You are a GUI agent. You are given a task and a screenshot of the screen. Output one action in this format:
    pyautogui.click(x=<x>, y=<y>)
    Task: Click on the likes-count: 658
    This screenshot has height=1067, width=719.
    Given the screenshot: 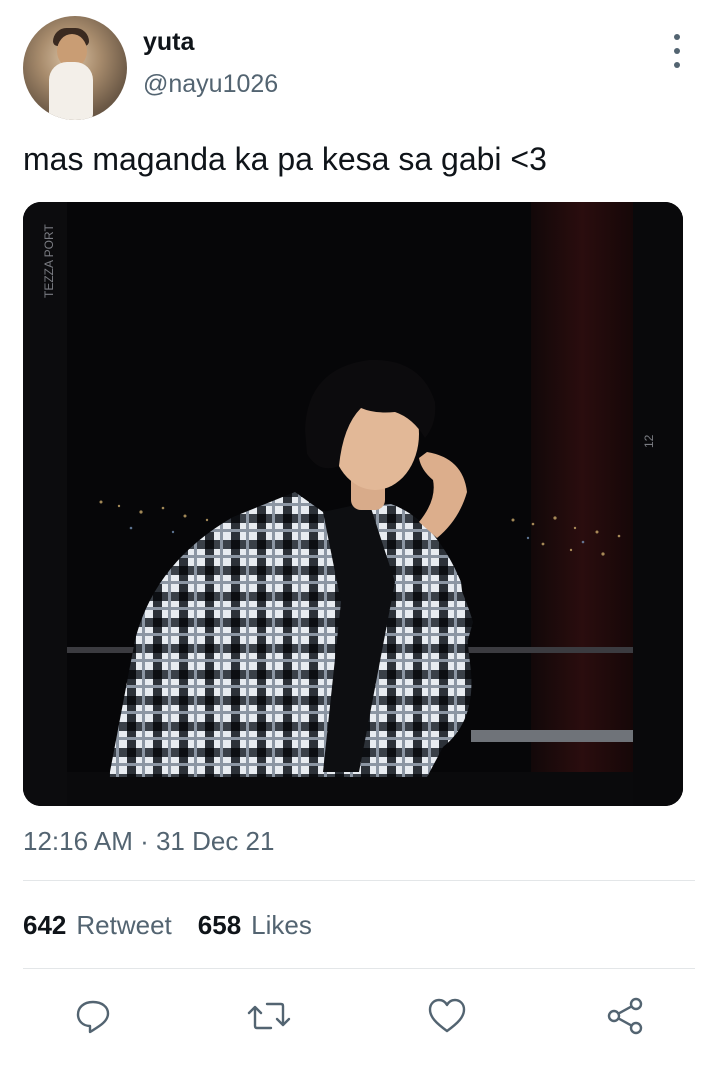 What is the action you would take?
    pyautogui.click(x=219, y=925)
    